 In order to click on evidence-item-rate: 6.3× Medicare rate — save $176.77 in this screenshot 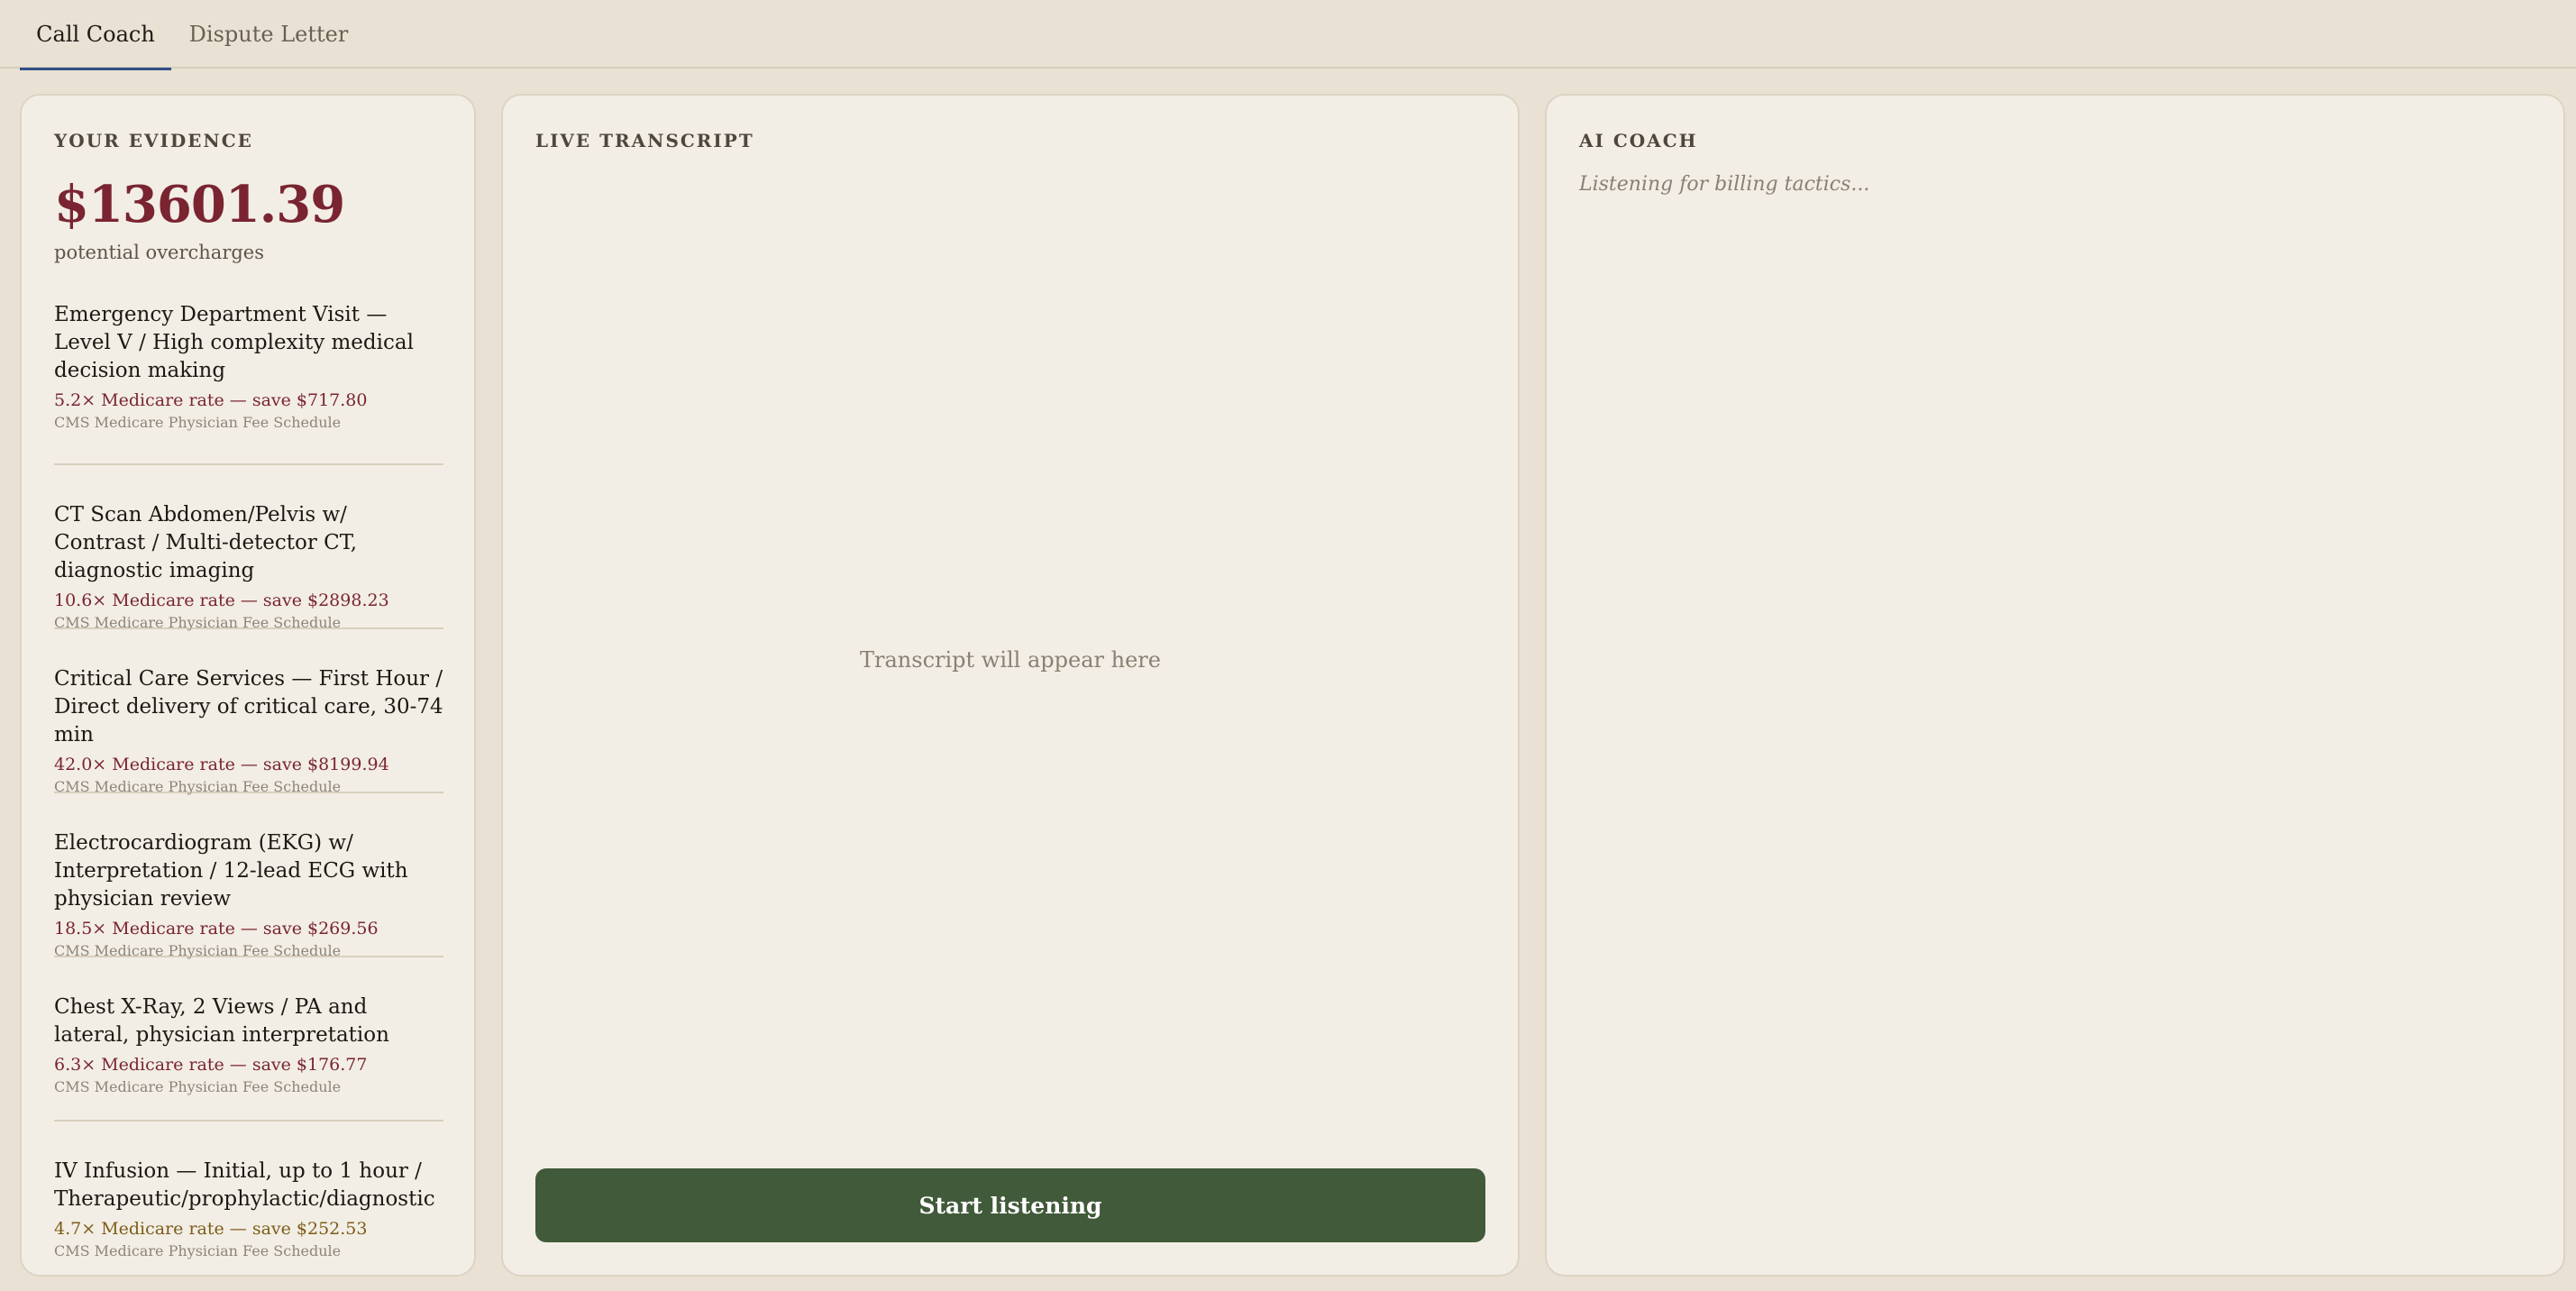, I will do `click(211, 1065)`.